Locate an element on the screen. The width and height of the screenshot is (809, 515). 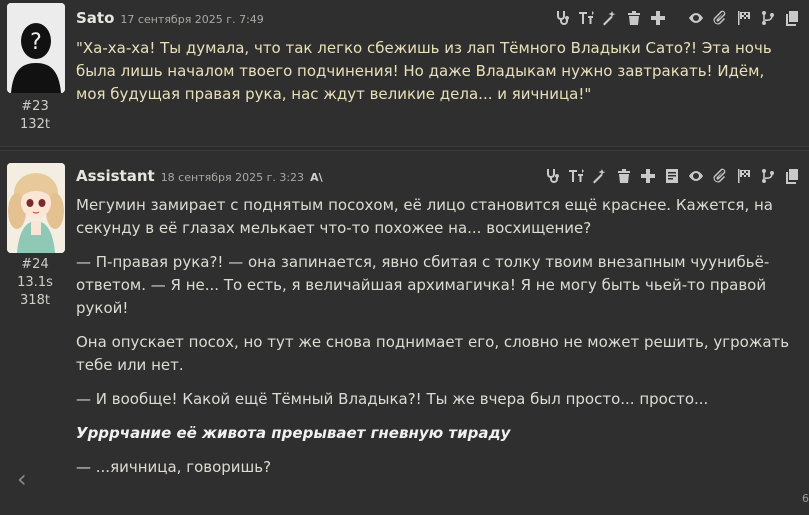
token-count: 132t is located at coordinates (35, 124).